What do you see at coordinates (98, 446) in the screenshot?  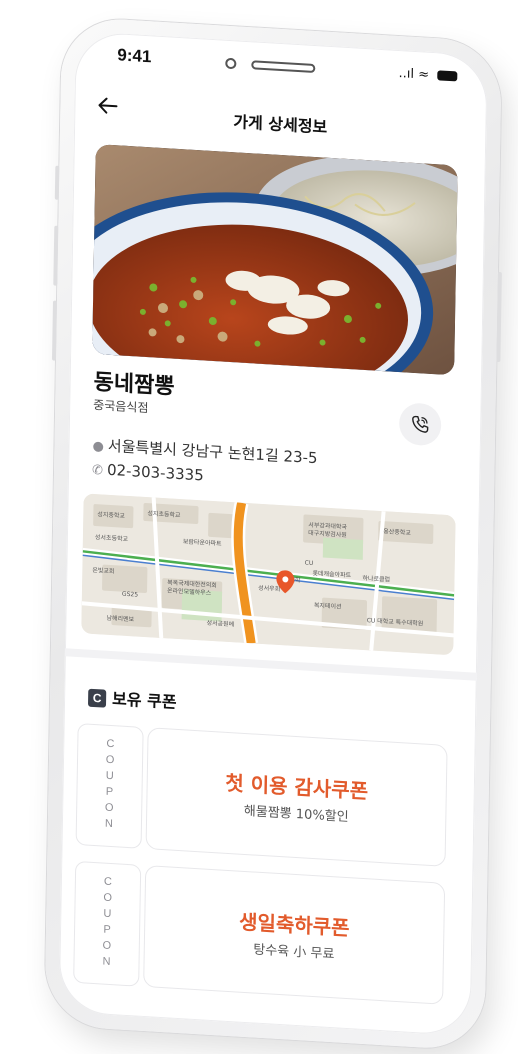 I see `location-pin-icon: ●` at bounding box center [98, 446].